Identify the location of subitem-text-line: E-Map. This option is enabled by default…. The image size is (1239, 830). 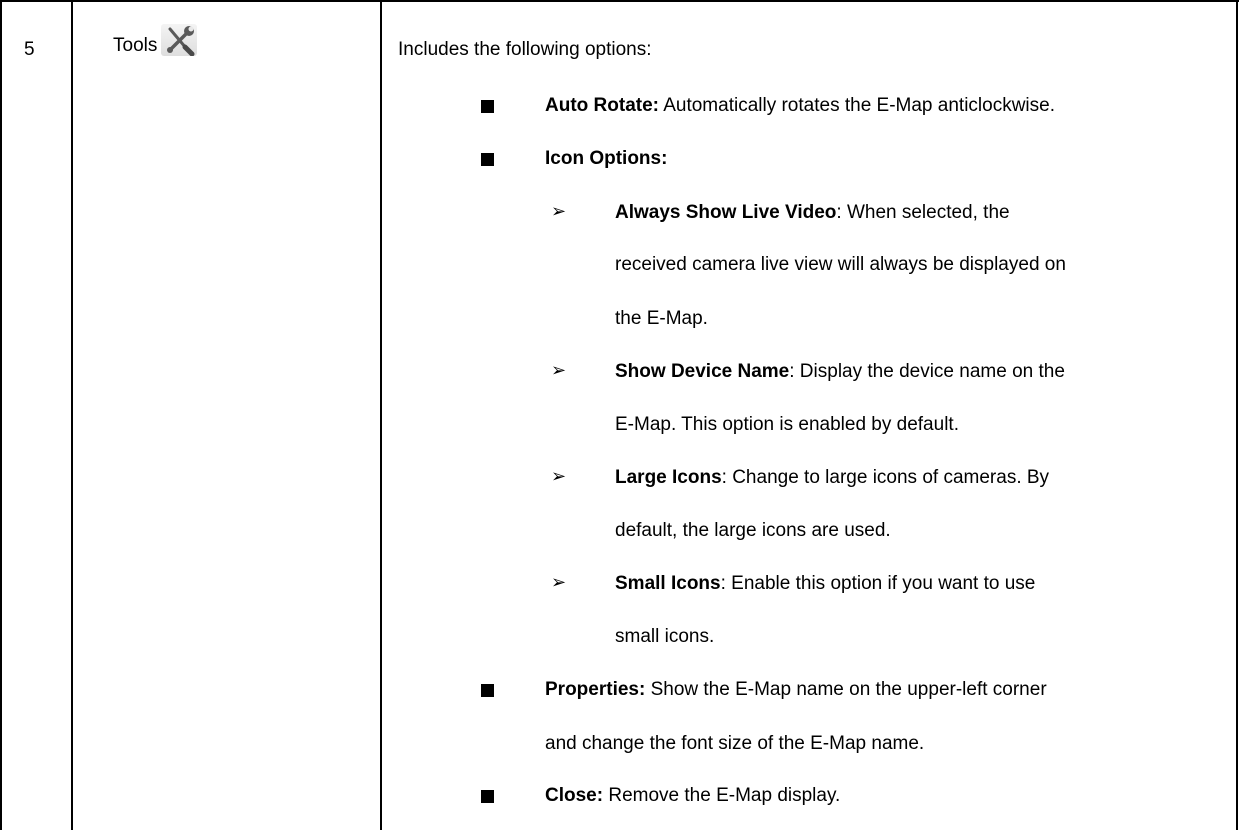
(787, 424).